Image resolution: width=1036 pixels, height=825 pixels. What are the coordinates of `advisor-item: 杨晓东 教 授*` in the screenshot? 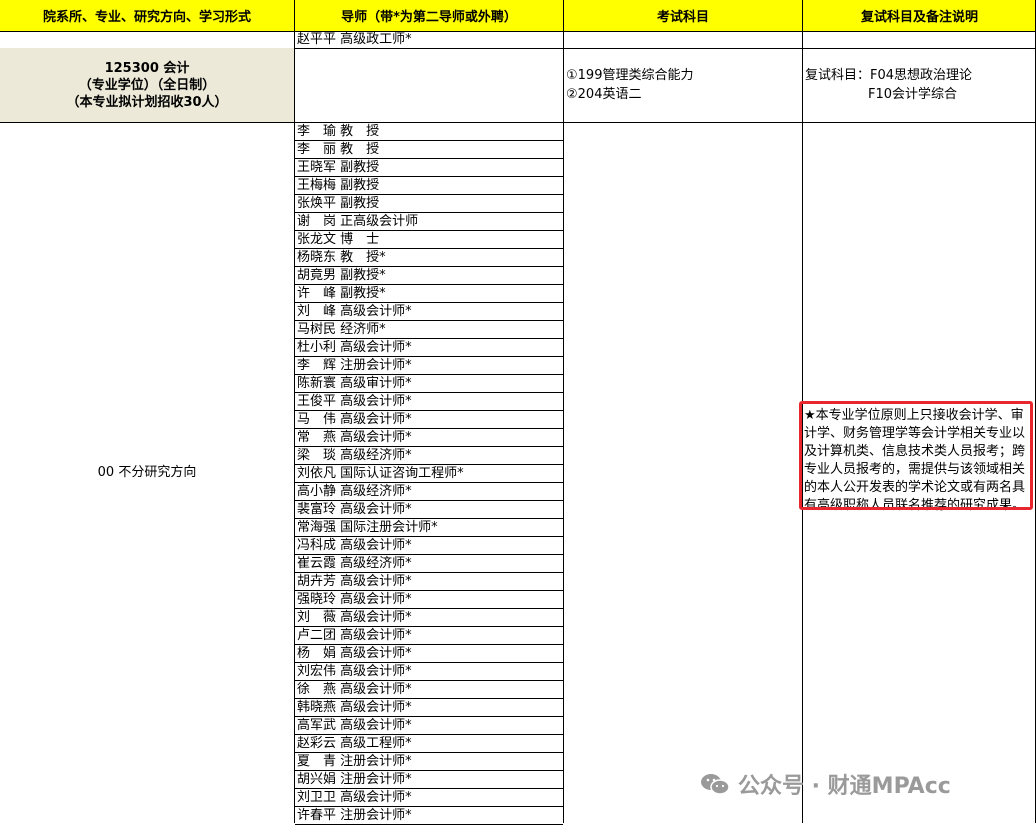 It's located at (341, 257).